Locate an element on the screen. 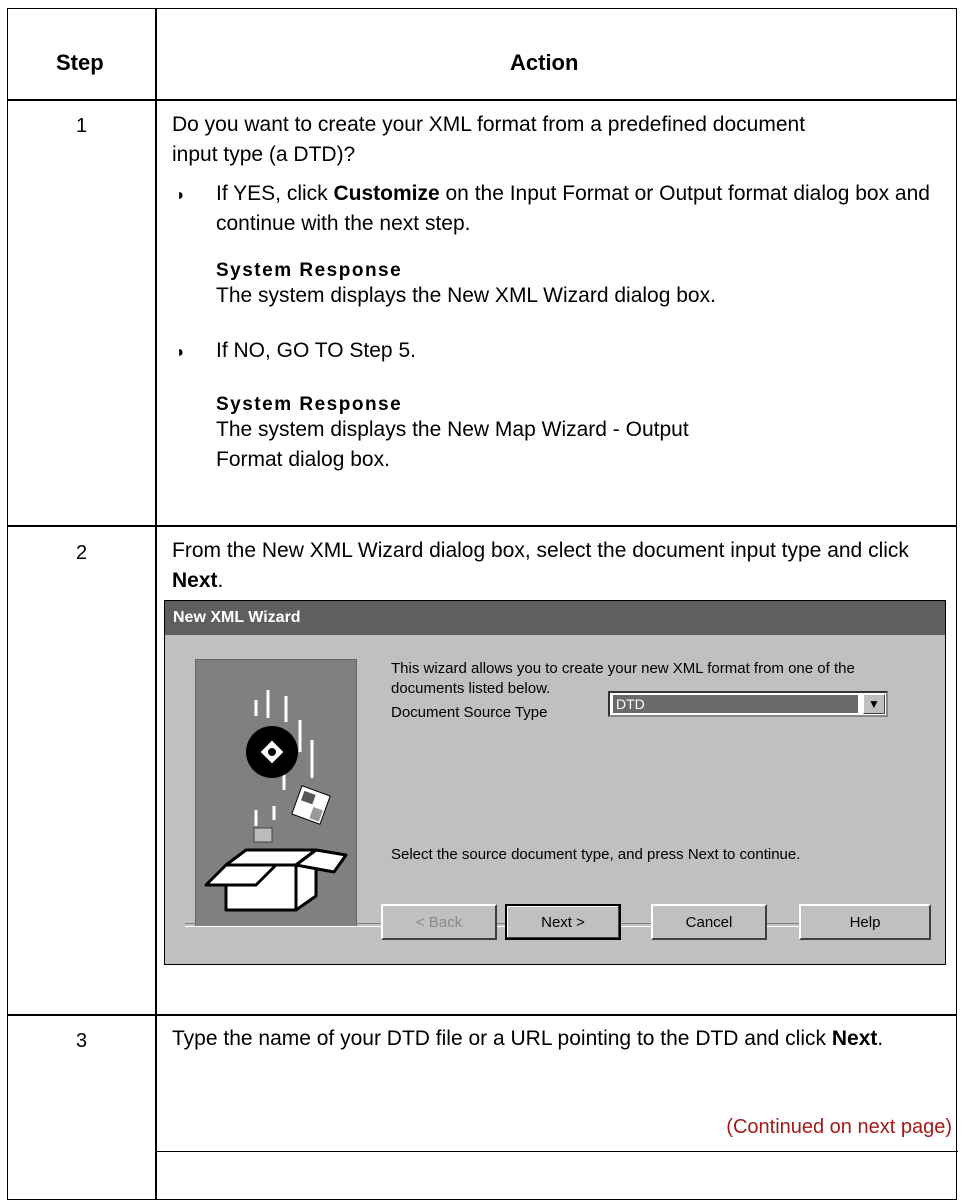 The width and height of the screenshot is (966, 1204). step3-text-post: . is located at coordinates (880, 1038).